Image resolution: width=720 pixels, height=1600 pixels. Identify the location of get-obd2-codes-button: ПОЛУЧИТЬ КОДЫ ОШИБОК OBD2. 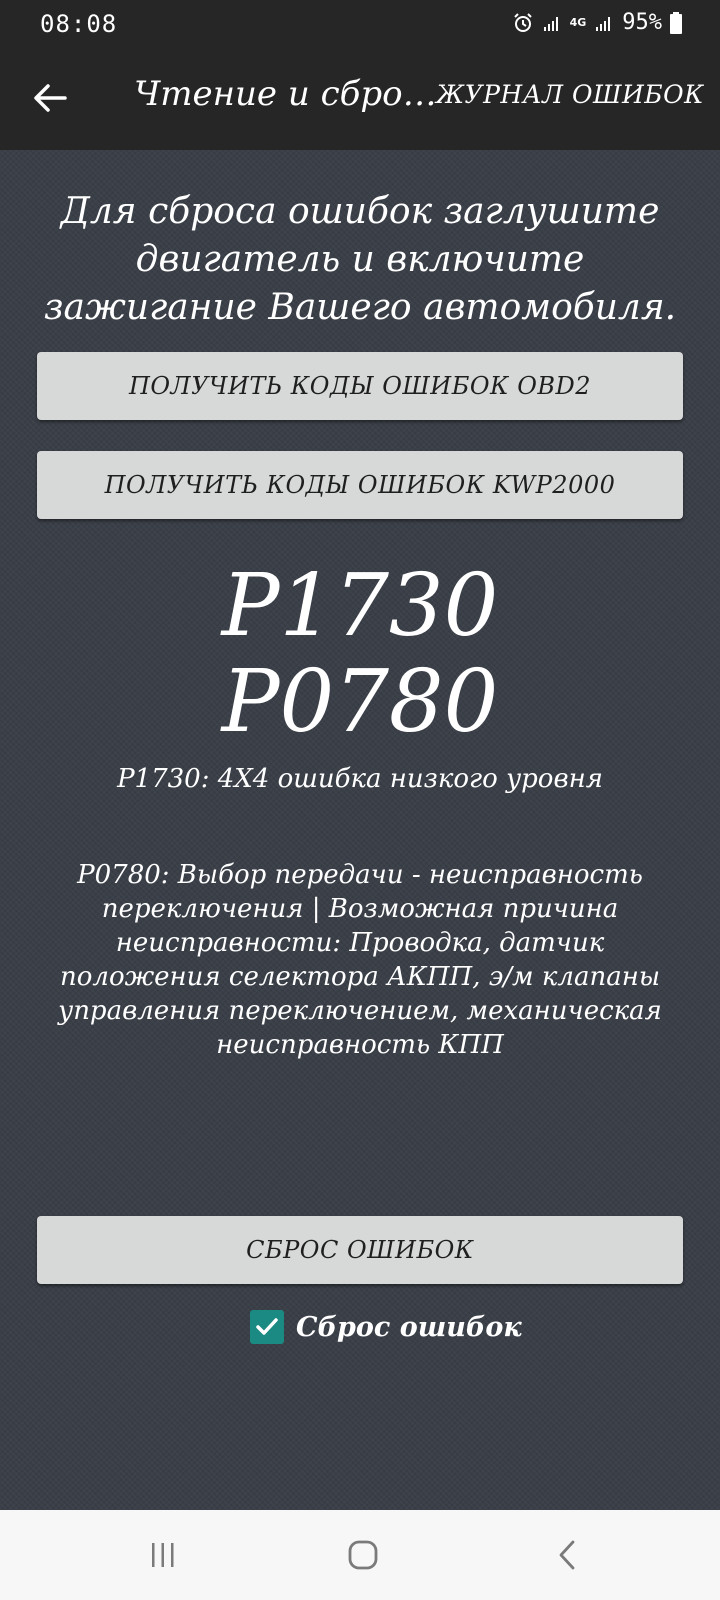
(360, 386).